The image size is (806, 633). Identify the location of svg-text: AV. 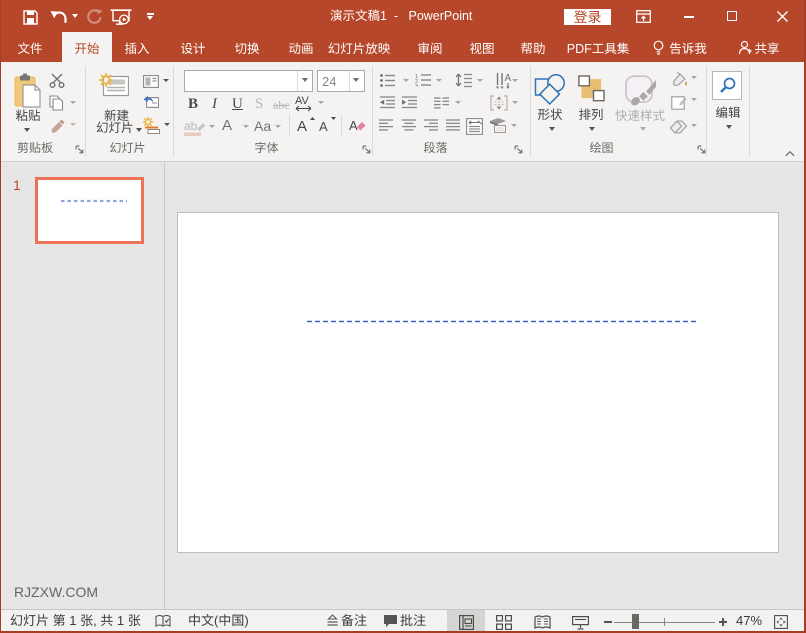
(302, 101).